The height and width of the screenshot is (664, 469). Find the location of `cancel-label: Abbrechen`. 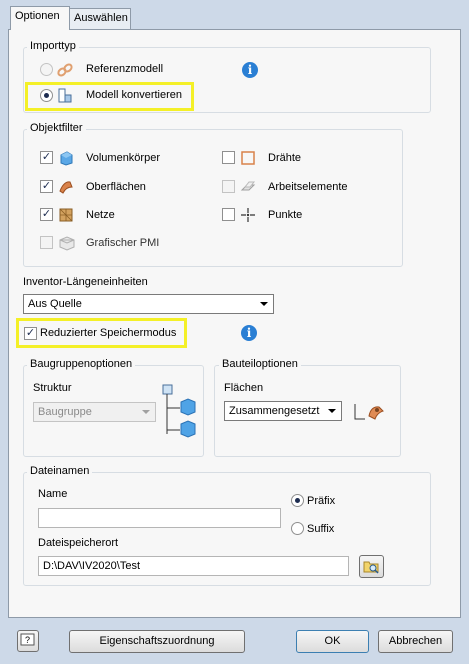

cancel-label: Abbrechen is located at coordinates (415, 641).